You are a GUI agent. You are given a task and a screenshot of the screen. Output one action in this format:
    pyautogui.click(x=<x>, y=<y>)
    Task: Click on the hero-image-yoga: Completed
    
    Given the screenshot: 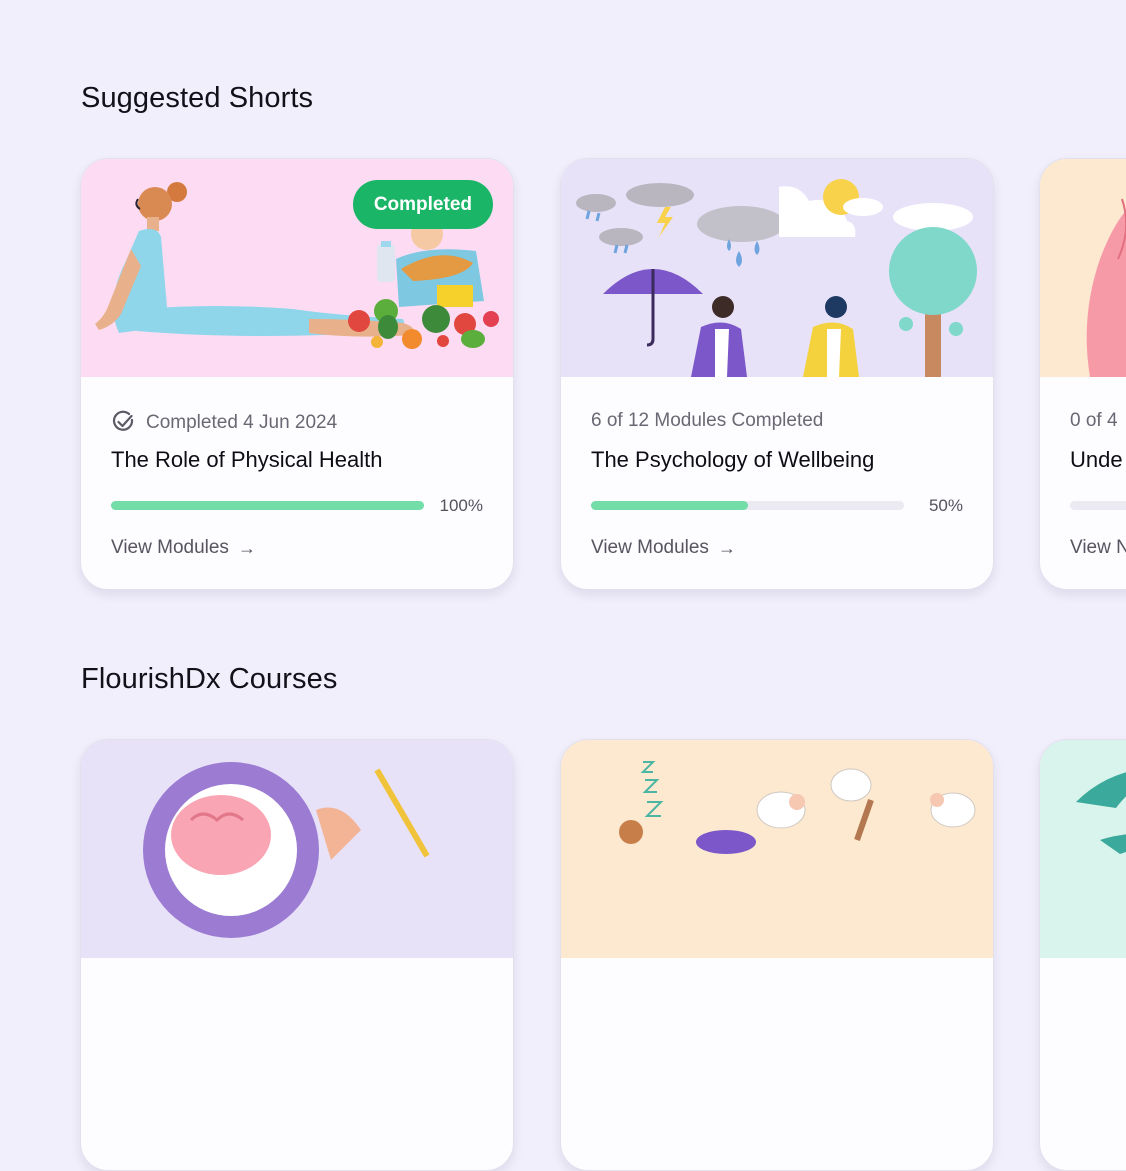 What is the action you would take?
    pyautogui.click(x=297, y=268)
    